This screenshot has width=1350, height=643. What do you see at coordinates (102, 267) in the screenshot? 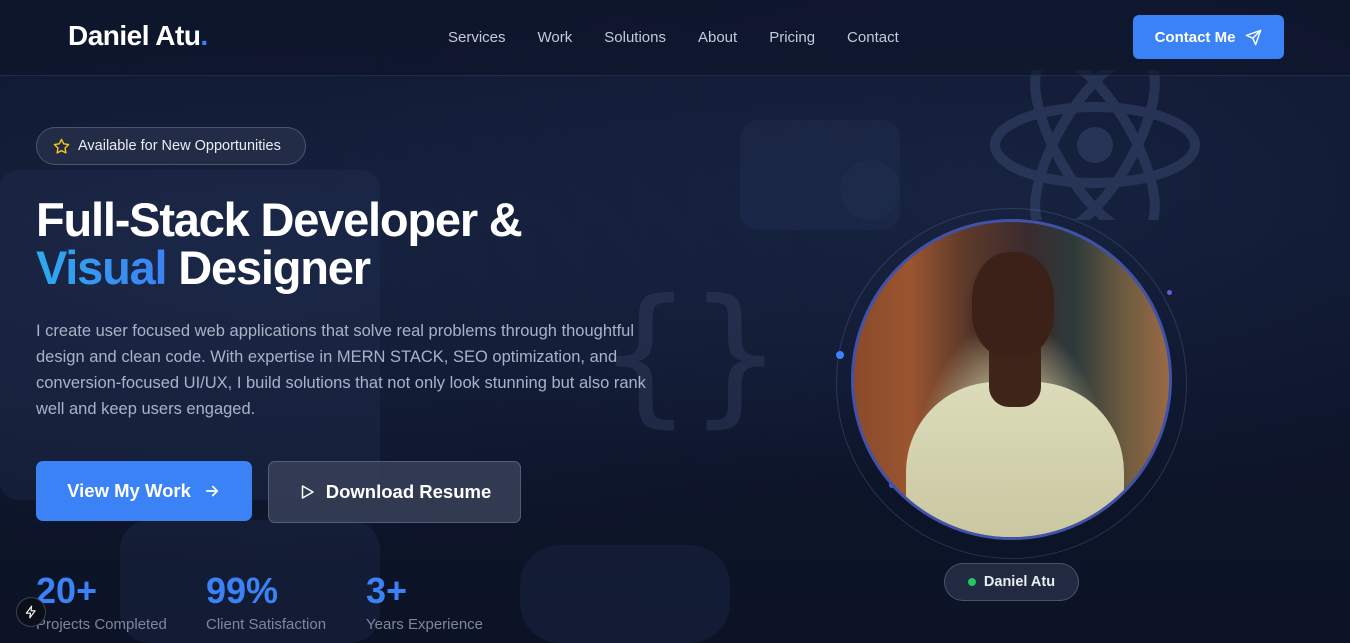
I see `headline-accent-word: Visual` at bounding box center [102, 267].